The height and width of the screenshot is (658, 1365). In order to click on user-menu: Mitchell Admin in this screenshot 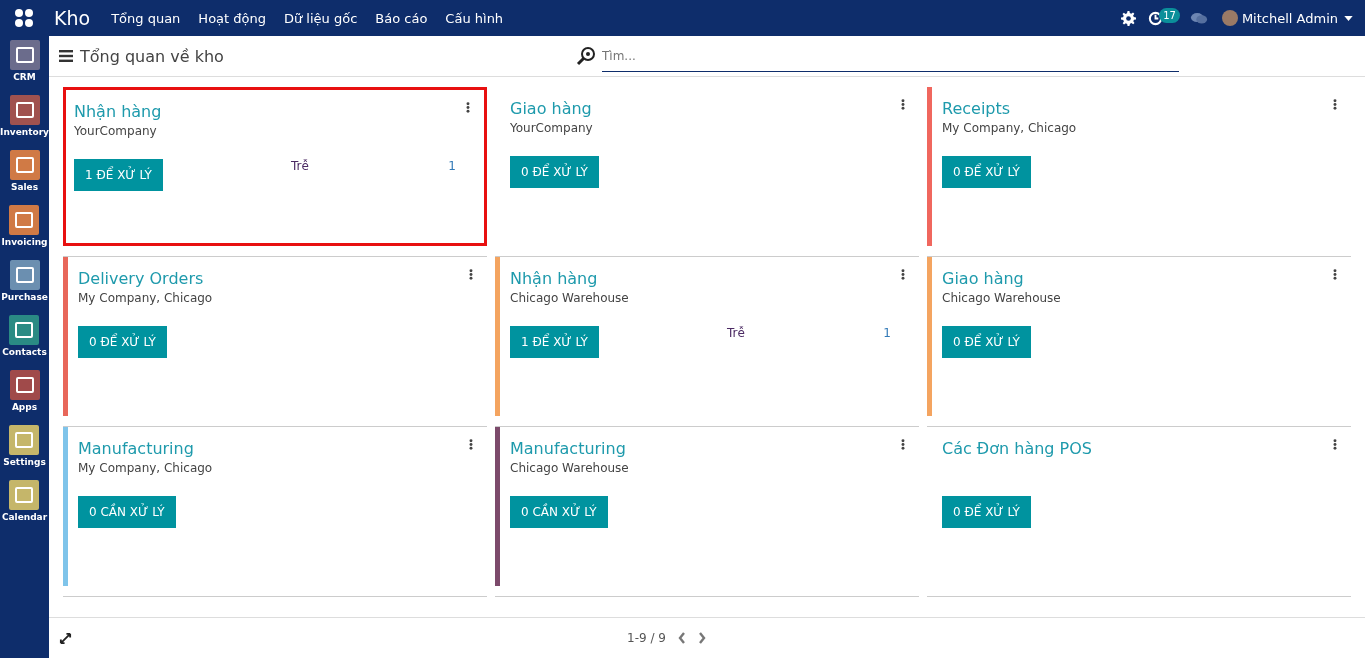, I will do `click(1289, 18)`.